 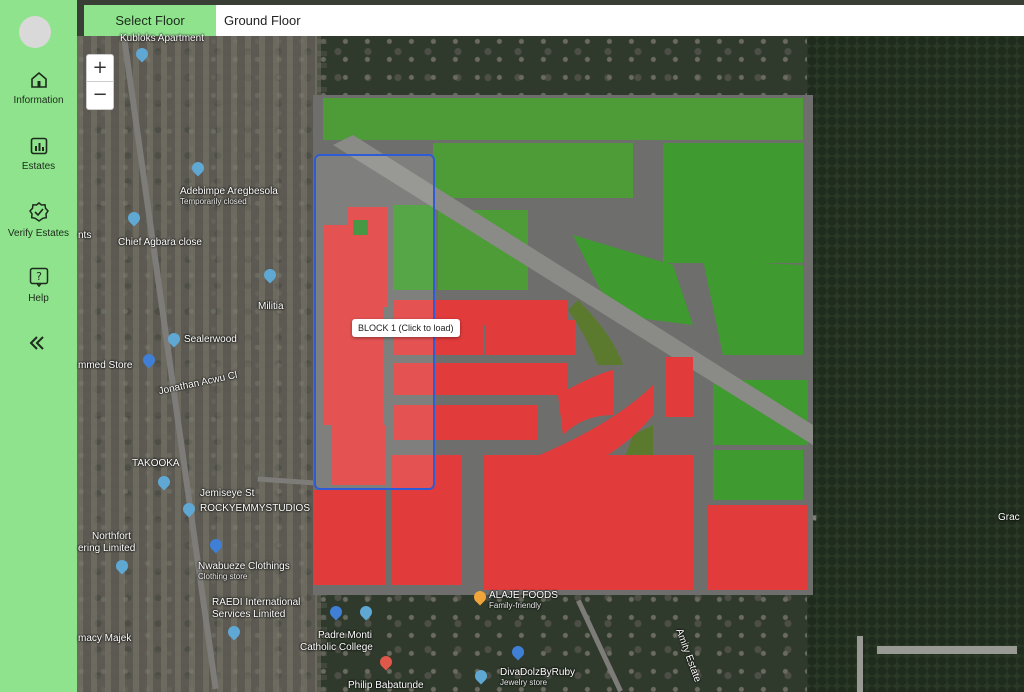 I want to click on sidebar-item-help: ? Help, so click(x=38, y=285).